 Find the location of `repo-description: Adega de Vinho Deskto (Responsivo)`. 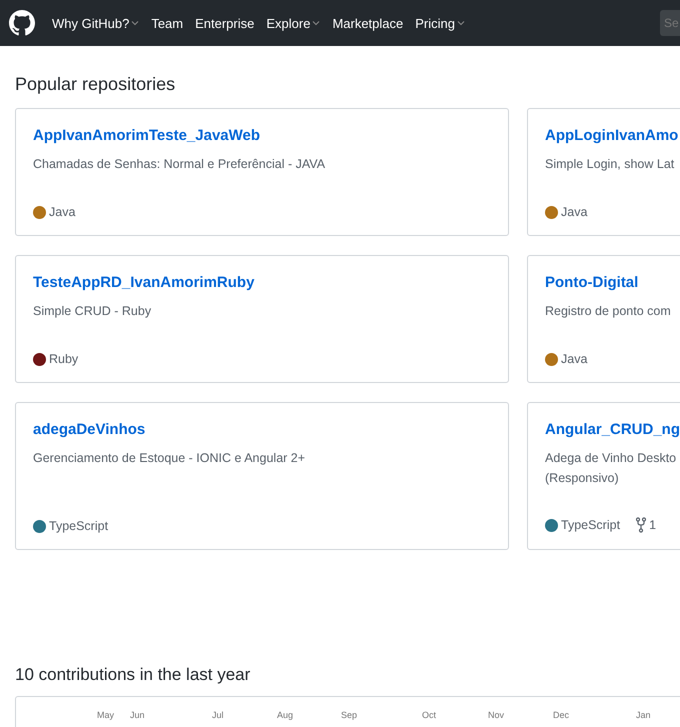

repo-description: Adega de Vinho Deskto (Responsivo) is located at coordinates (611, 468).